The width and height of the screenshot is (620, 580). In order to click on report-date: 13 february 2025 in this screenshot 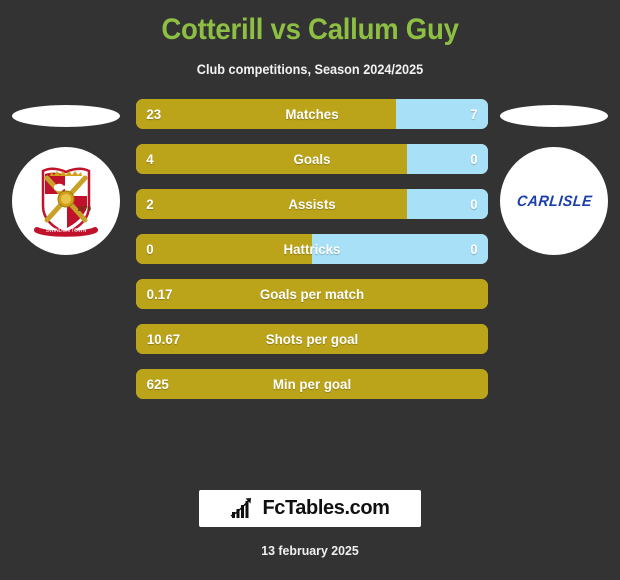, I will do `click(310, 550)`.